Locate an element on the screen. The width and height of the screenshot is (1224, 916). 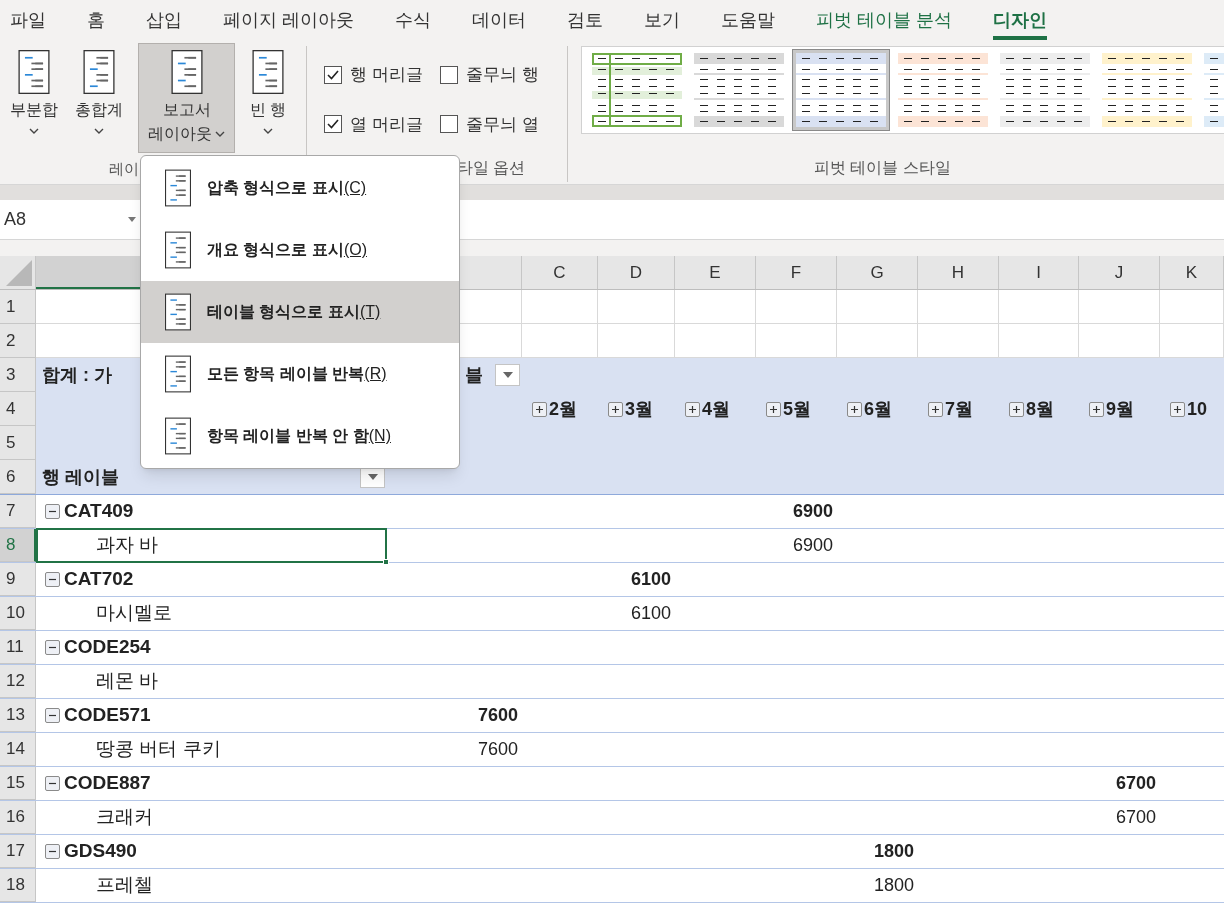
checkbox-label: 줄무늬 행 is located at coordinates (502, 75).